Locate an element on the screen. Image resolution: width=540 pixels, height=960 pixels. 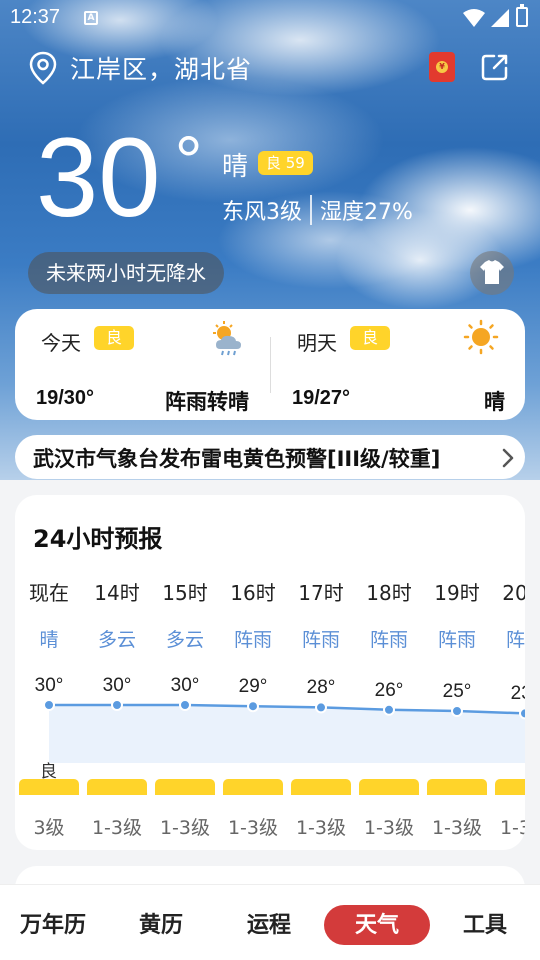
a-icon: A is located at coordinates (91, 18).